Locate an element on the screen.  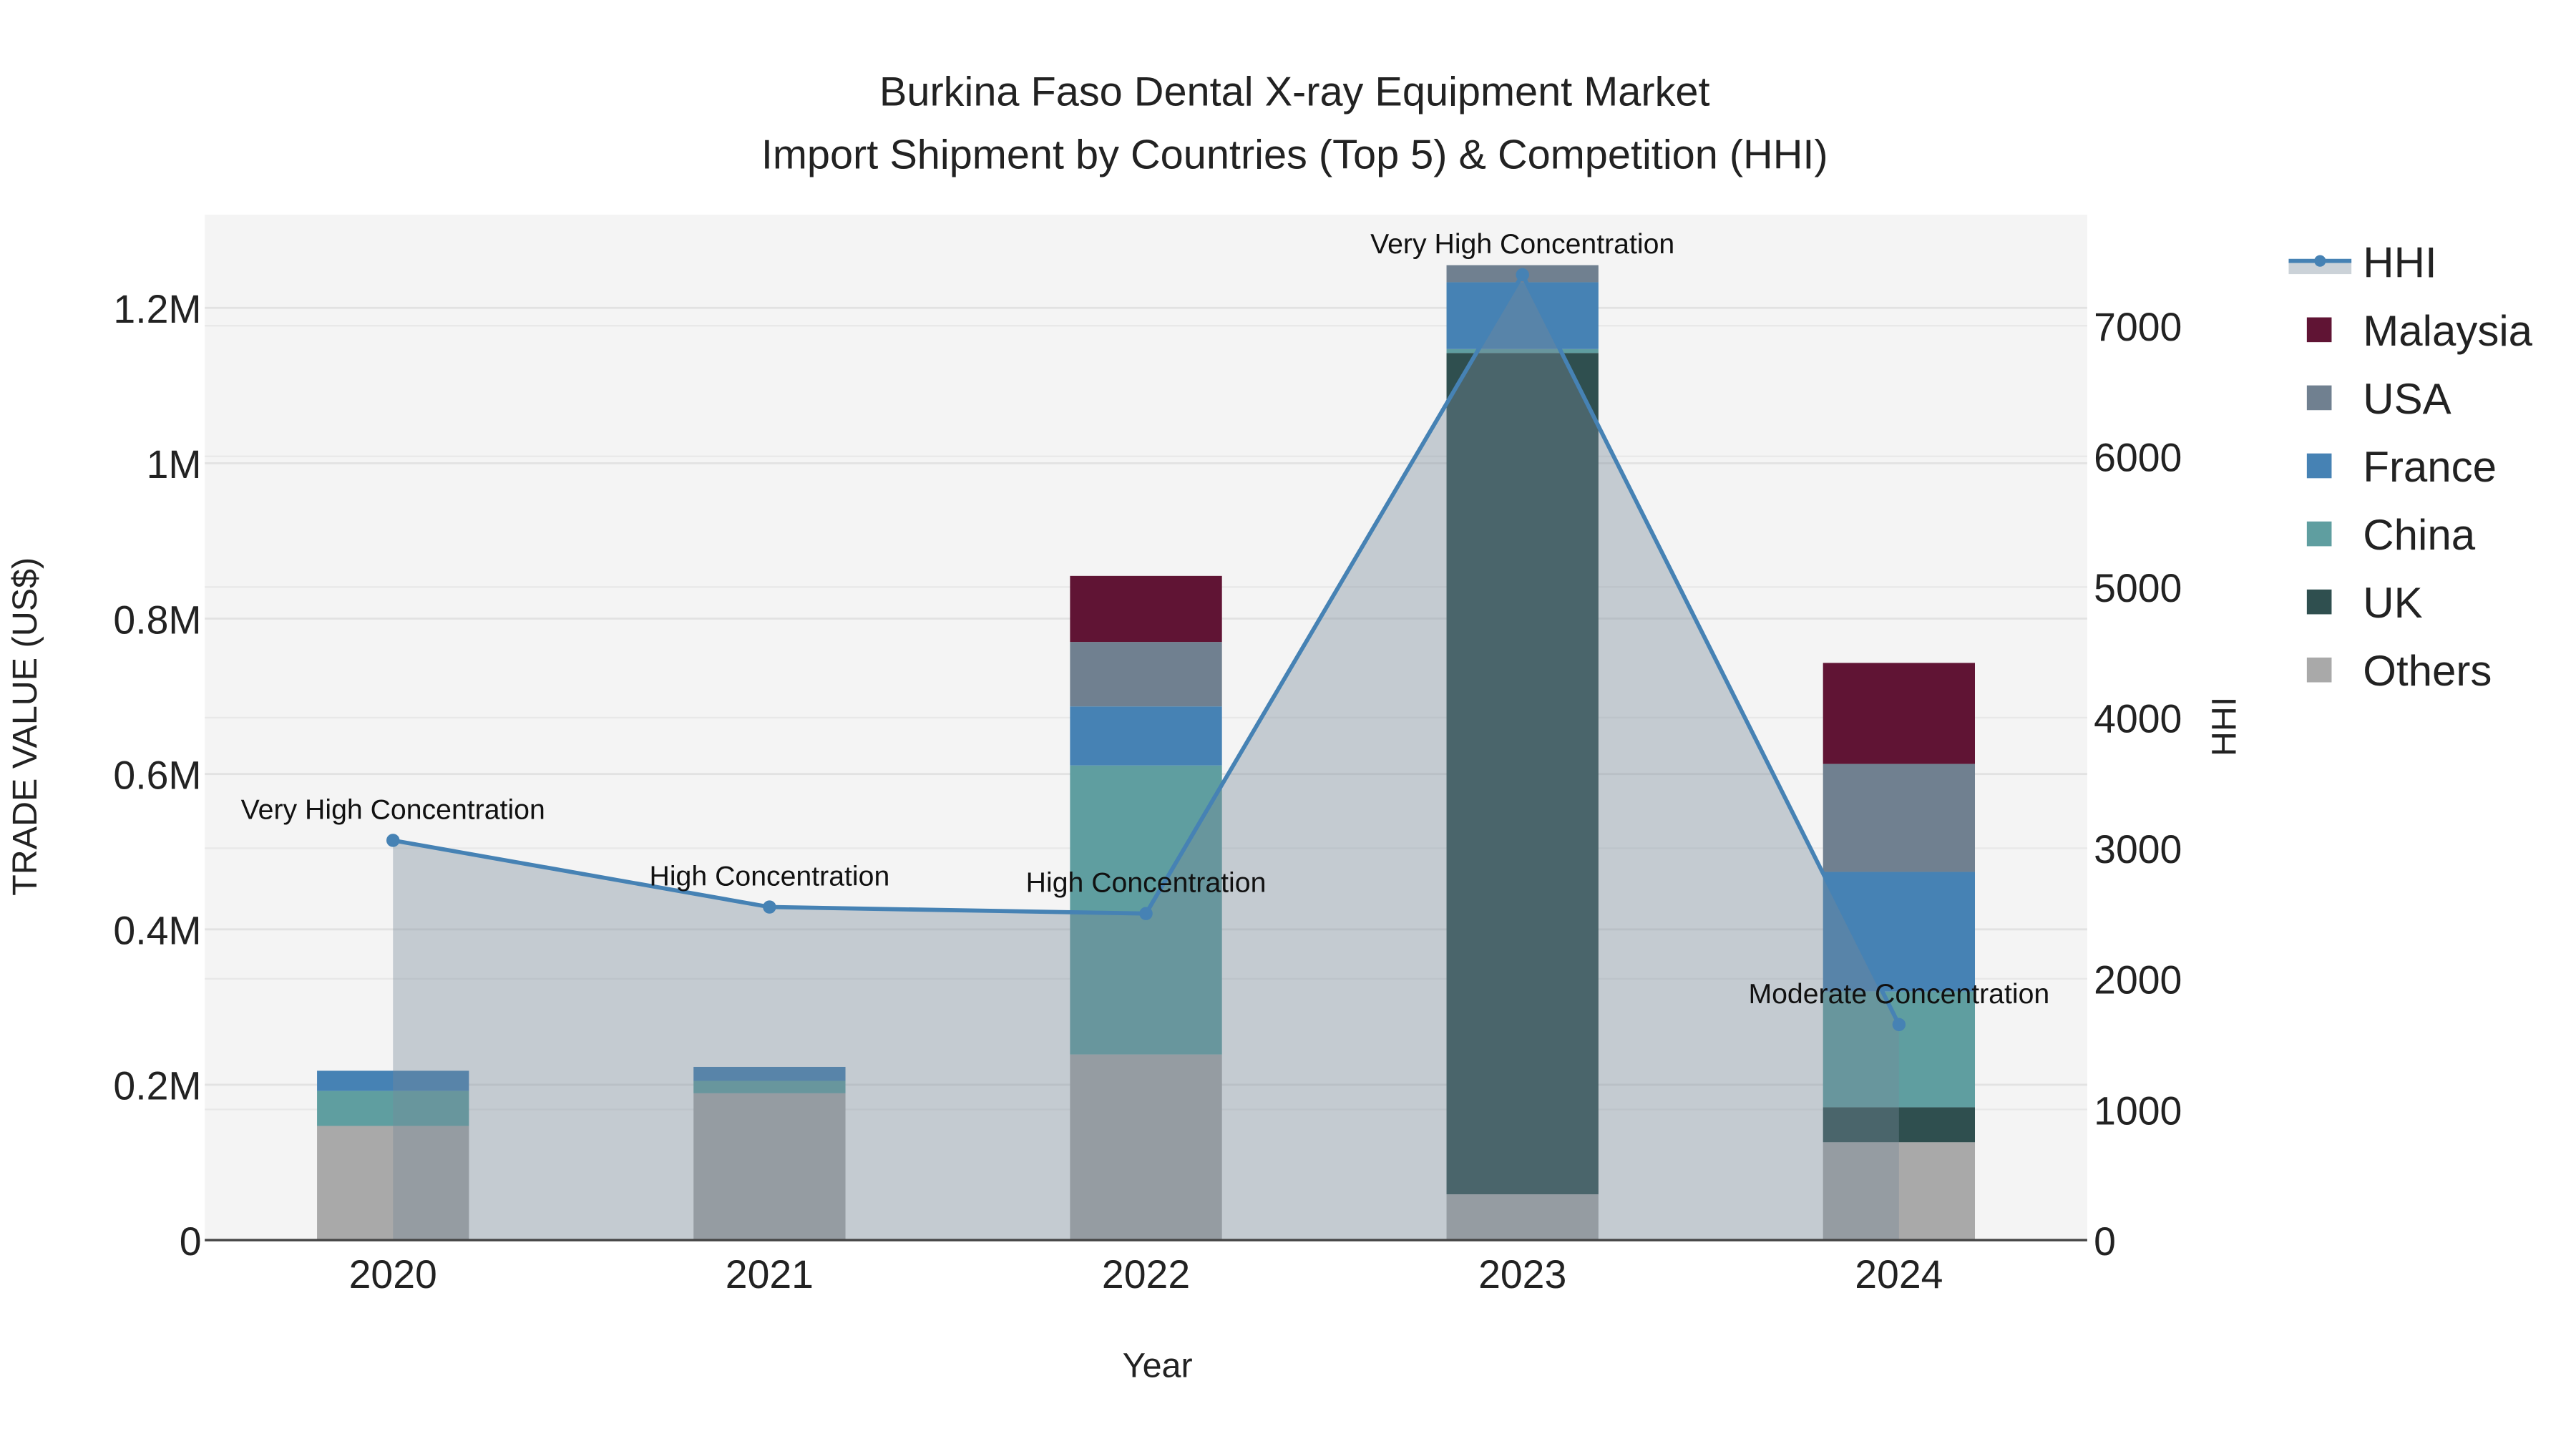
legend-label: USA is located at coordinates (2407, 399).